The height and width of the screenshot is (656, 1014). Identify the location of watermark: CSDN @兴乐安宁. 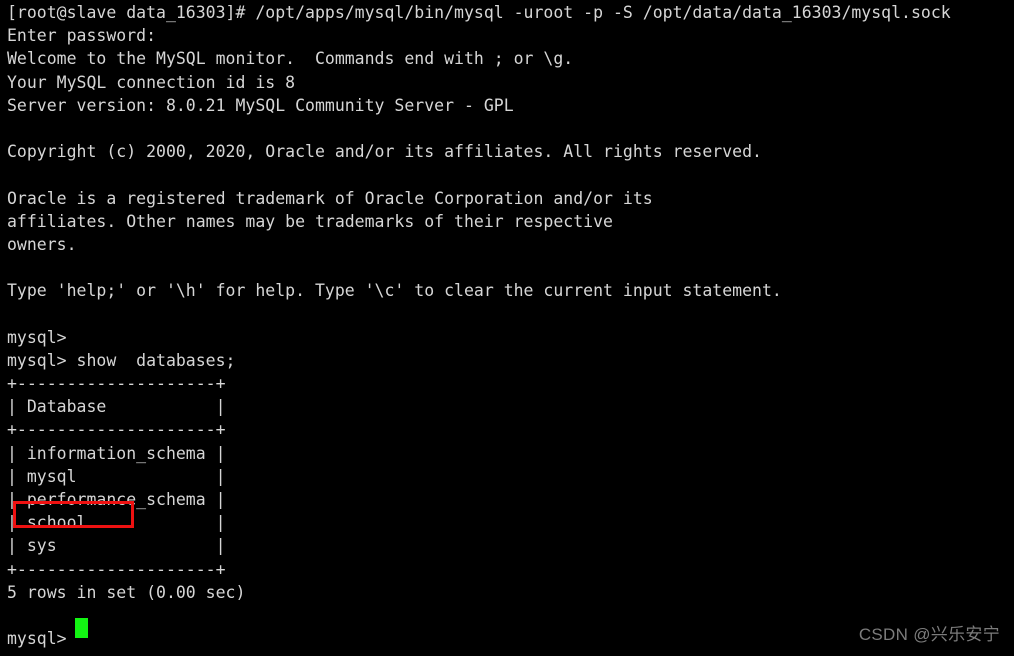
(929, 634).